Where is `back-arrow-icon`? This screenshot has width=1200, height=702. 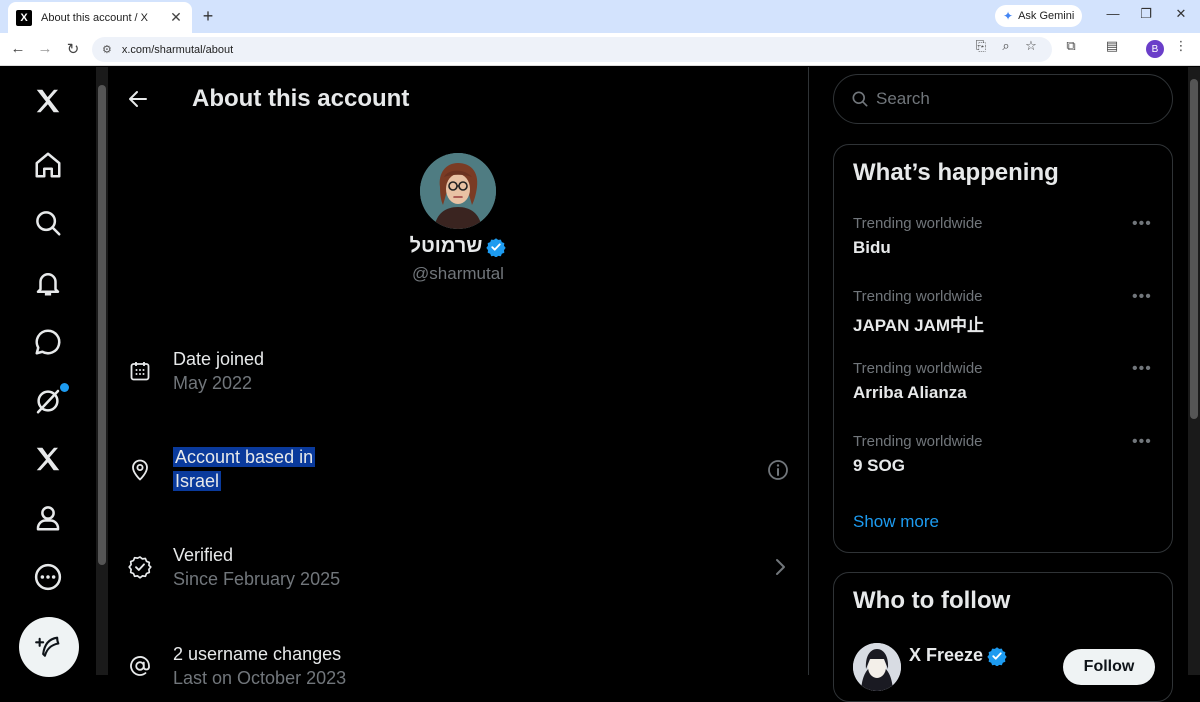
back-arrow-icon is located at coordinates (138, 99).